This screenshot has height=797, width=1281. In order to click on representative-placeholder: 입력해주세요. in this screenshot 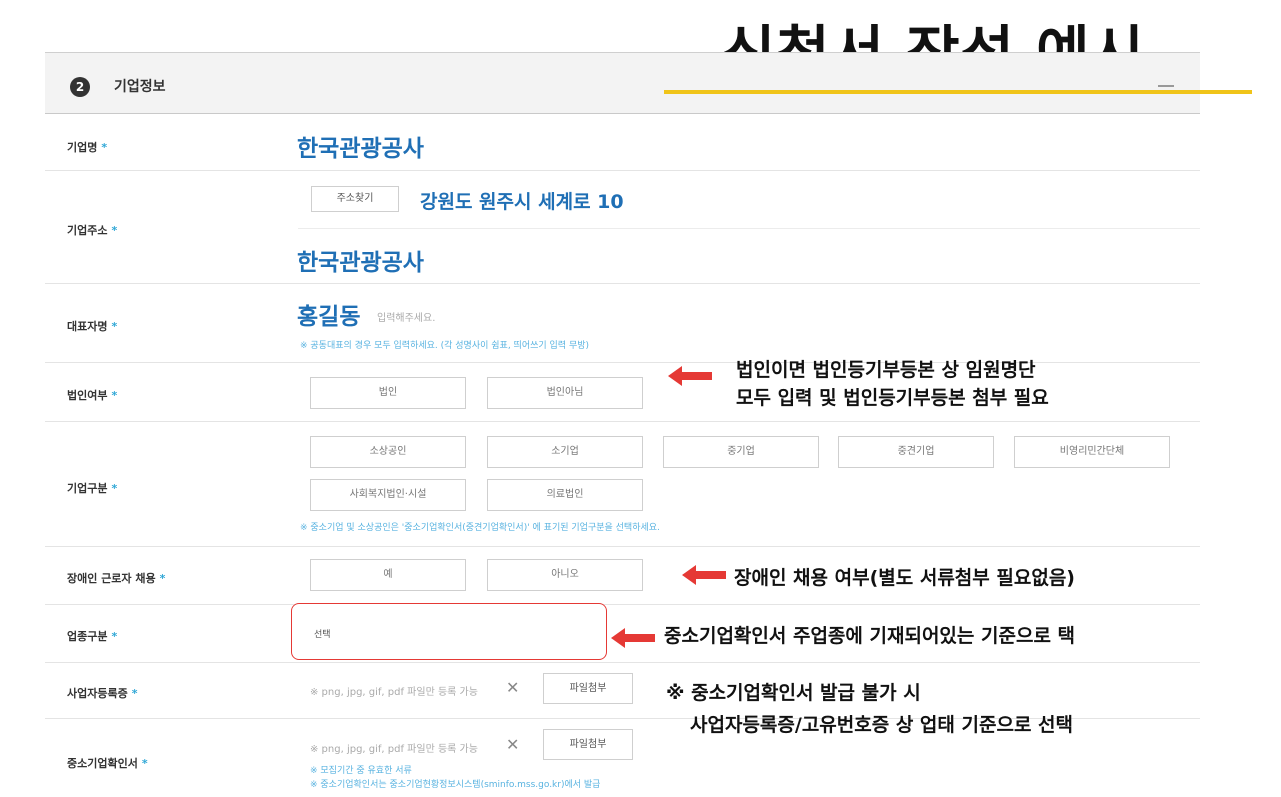, I will do `click(406, 318)`.